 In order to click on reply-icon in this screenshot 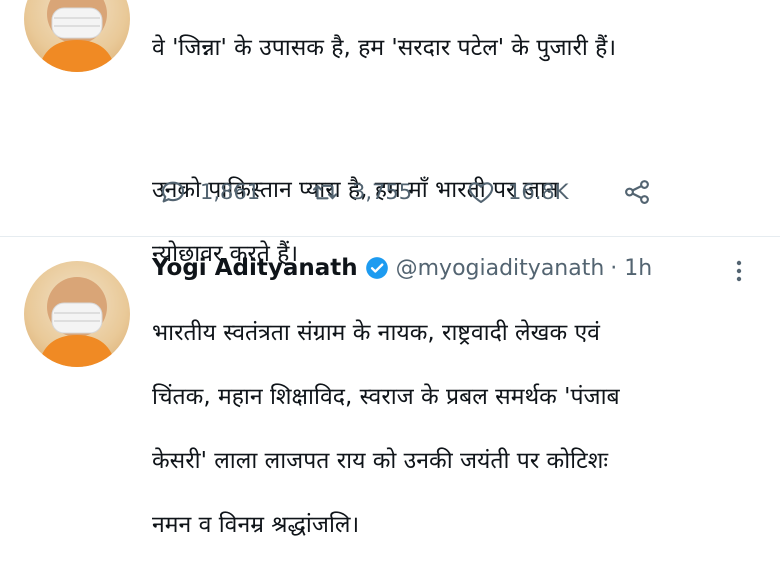, I will do `click(173, 192)`.